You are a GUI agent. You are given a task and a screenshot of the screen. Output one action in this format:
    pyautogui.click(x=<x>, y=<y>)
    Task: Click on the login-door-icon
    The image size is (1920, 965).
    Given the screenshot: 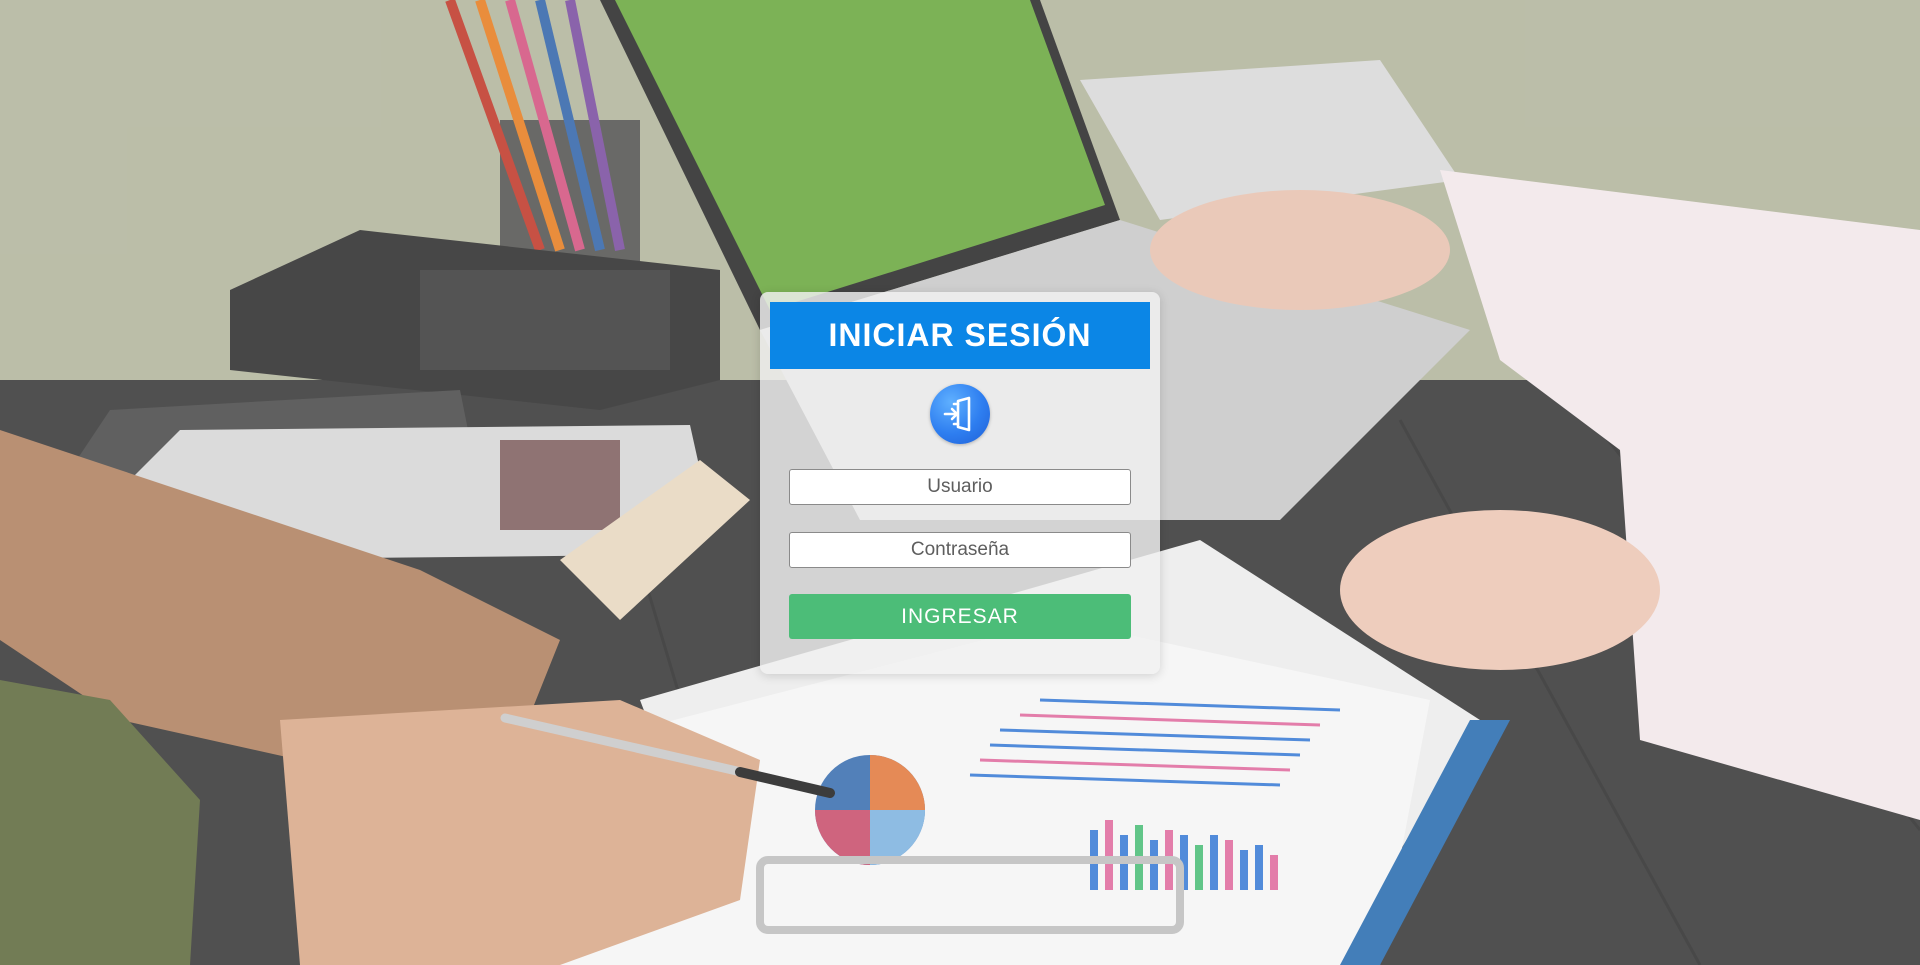 What is the action you would take?
    pyautogui.click(x=960, y=414)
    